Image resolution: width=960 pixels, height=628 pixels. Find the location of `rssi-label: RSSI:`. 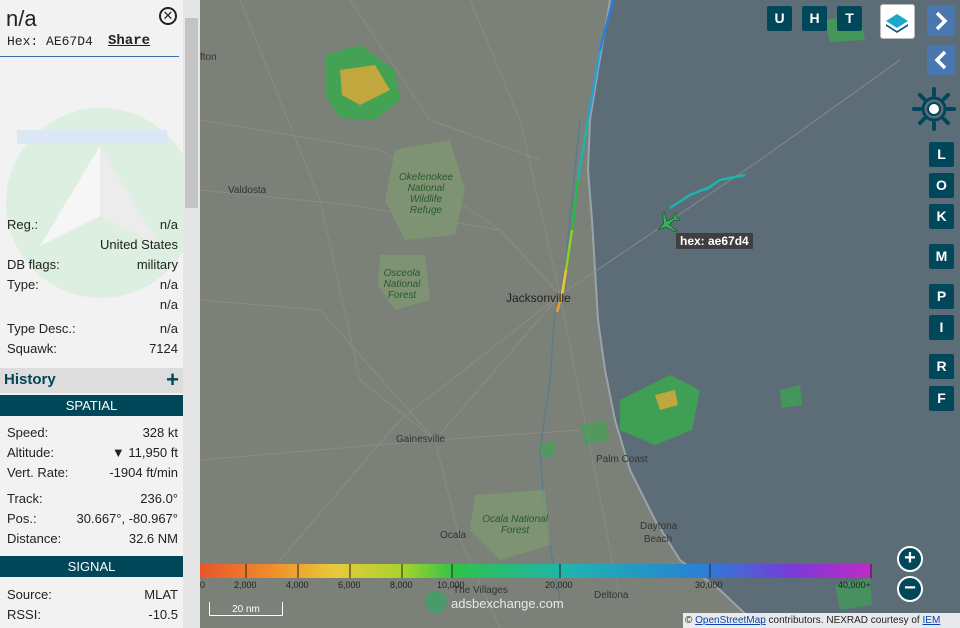

rssi-label: RSSI: is located at coordinates (24, 614).